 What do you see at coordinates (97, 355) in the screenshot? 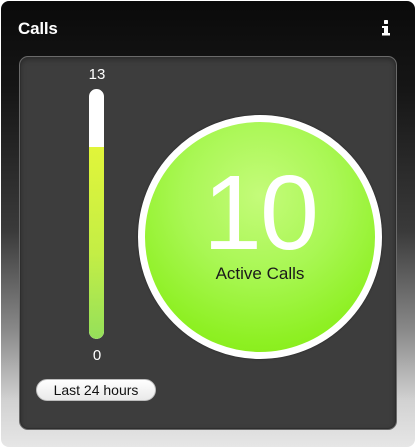
I see `gauge-min-label: 0` at bounding box center [97, 355].